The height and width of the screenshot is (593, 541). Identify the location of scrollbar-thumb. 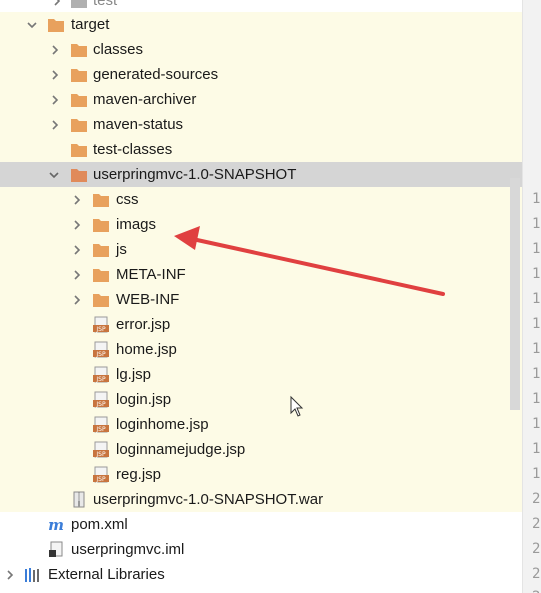
(515, 294).